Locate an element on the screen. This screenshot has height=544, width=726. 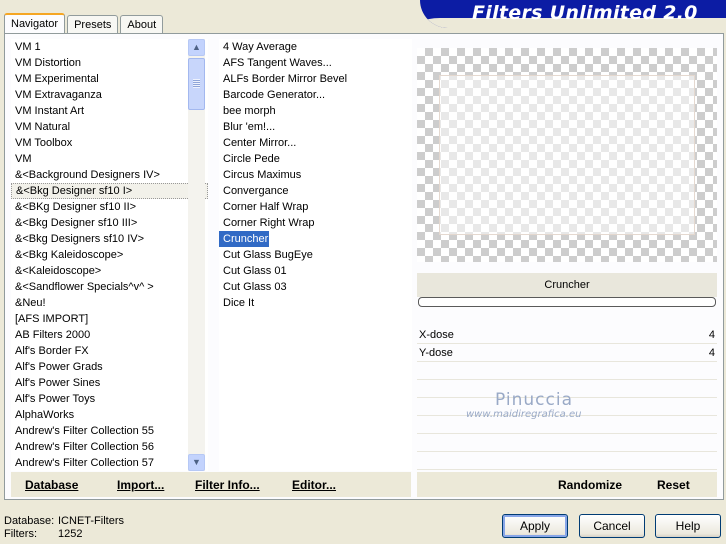
tab-about: About is located at coordinates (142, 24).